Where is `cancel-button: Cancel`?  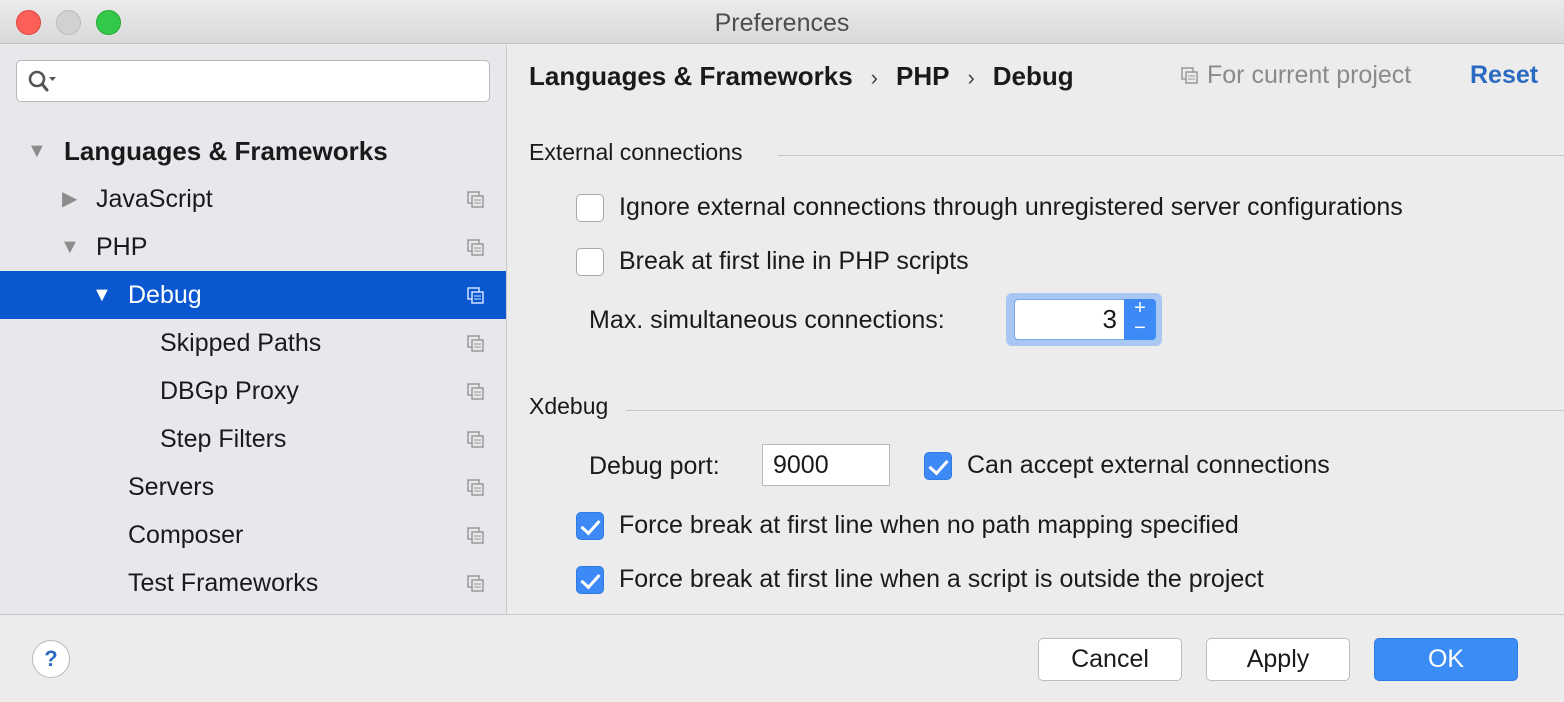 cancel-button: Cancel is located at coordinates (1110, 659).